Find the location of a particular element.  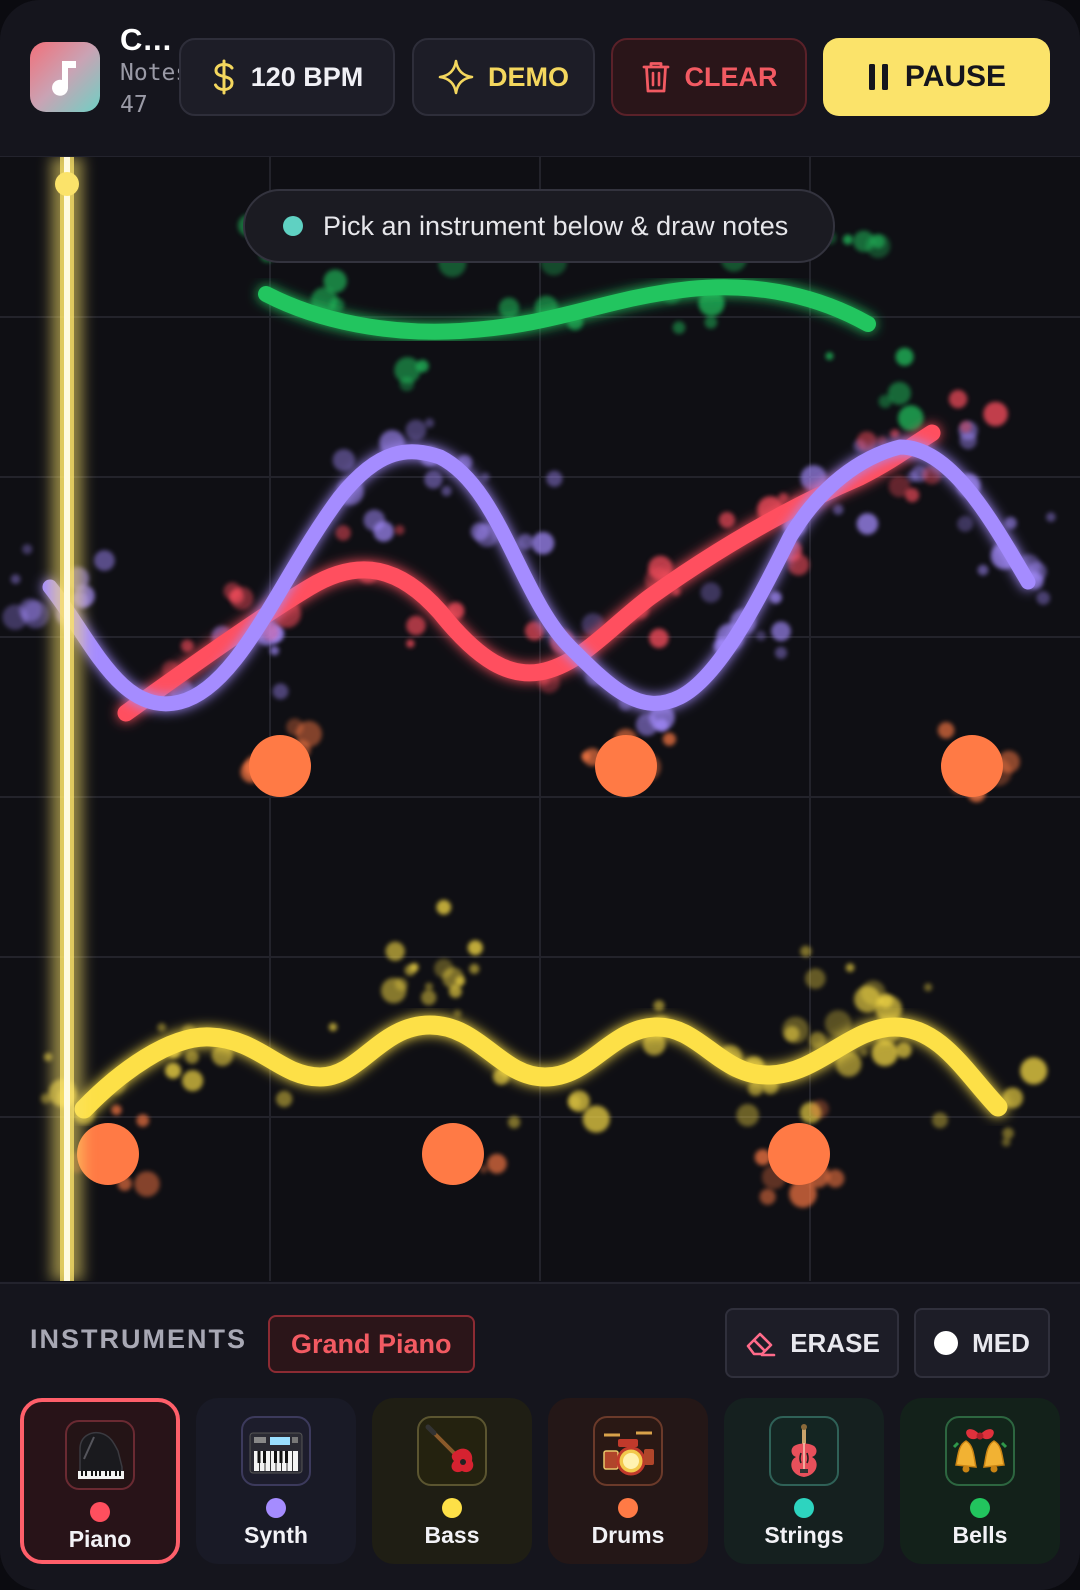

instrument-bass: Bass is located at coordinates (452, 1481).